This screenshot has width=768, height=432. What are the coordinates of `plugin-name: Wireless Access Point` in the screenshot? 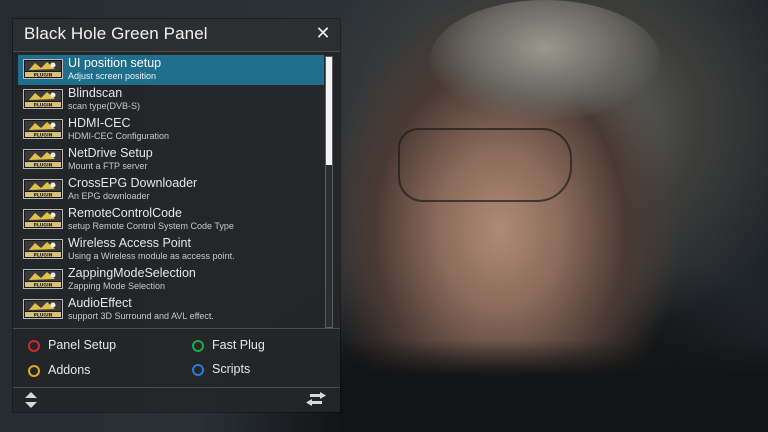 It's located at (129, 243).